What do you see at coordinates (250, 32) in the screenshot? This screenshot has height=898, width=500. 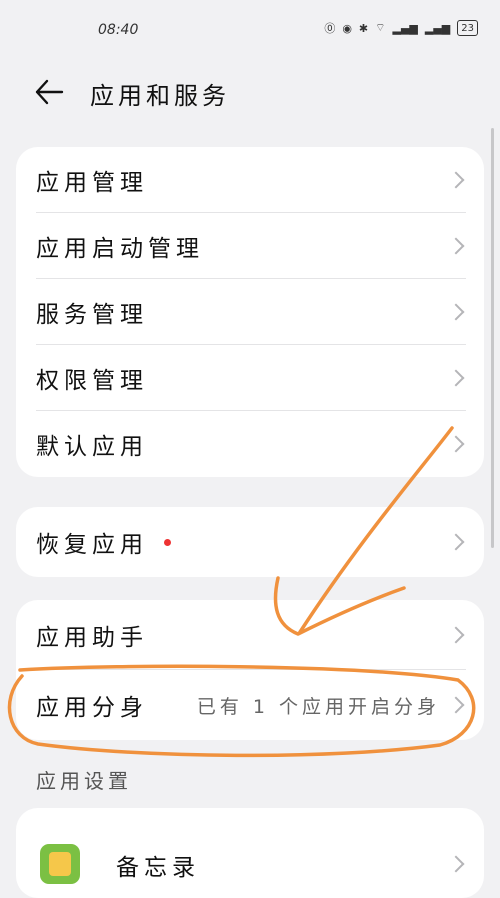 I see `status-bar: 08:40 ⓪ ◉ ✱ ⌔ ▂▄▆ ▂▄▆ 23` at bounding box center [250, 32].